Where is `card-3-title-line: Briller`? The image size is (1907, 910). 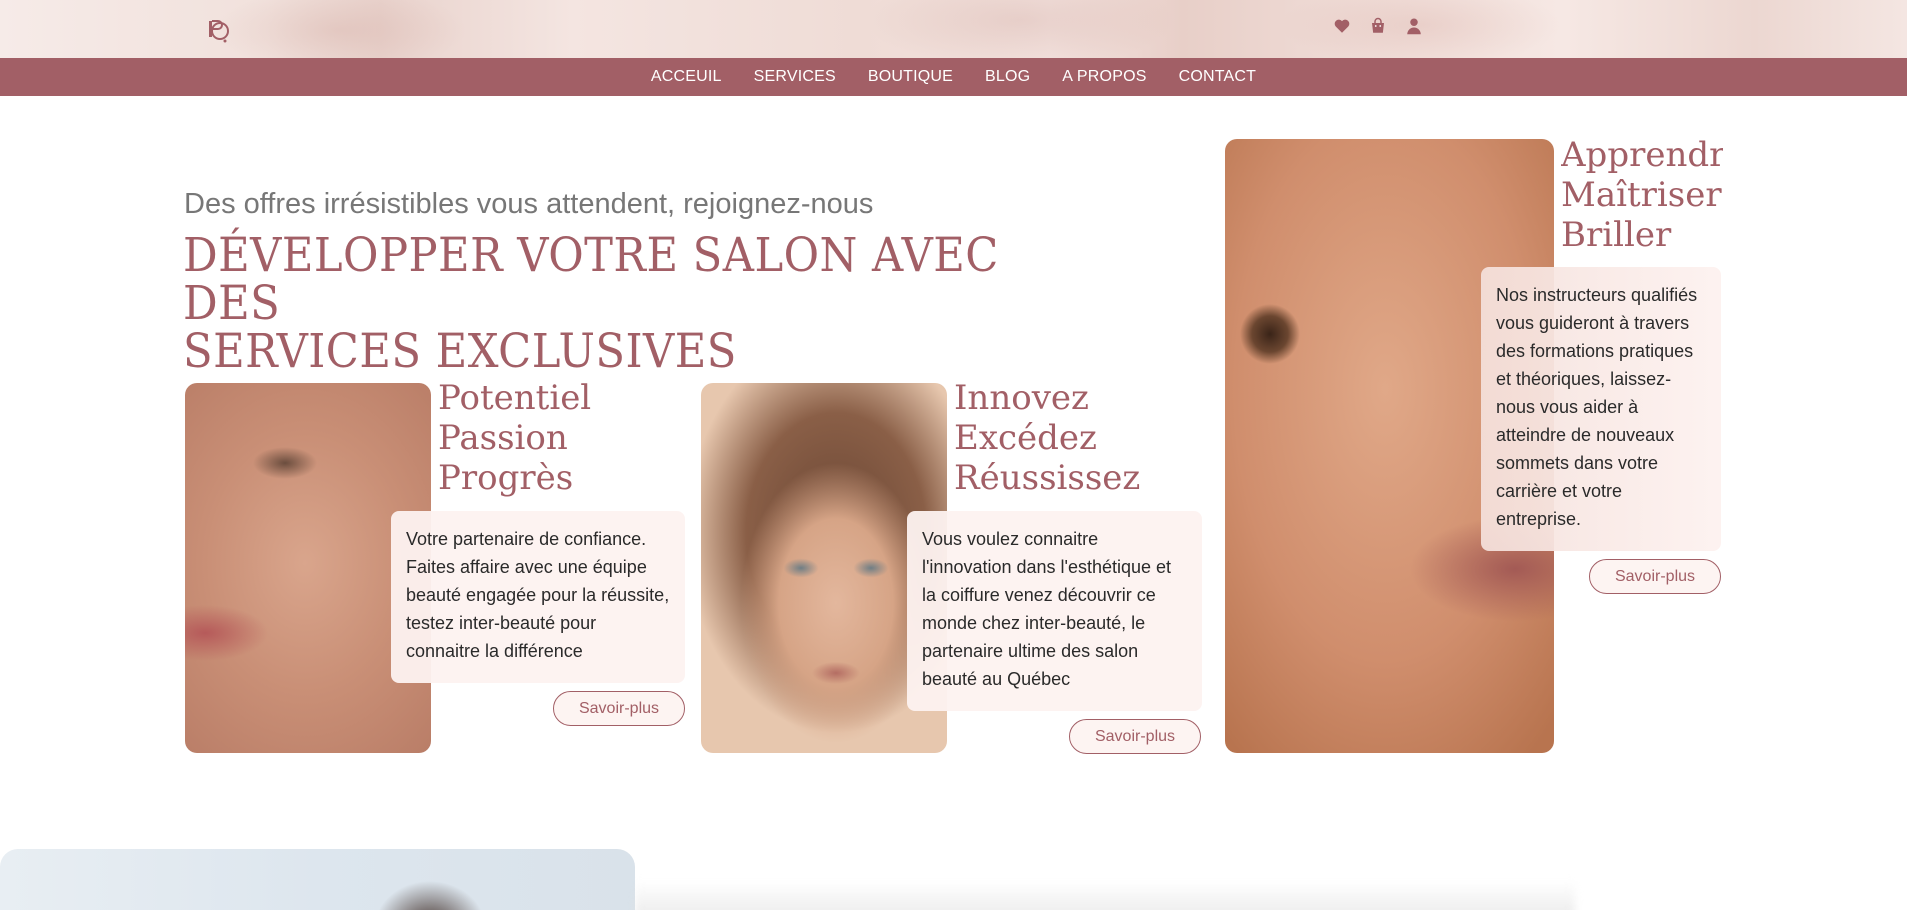 card-3-title-line: Briller is located at coordinates (1616, 235).